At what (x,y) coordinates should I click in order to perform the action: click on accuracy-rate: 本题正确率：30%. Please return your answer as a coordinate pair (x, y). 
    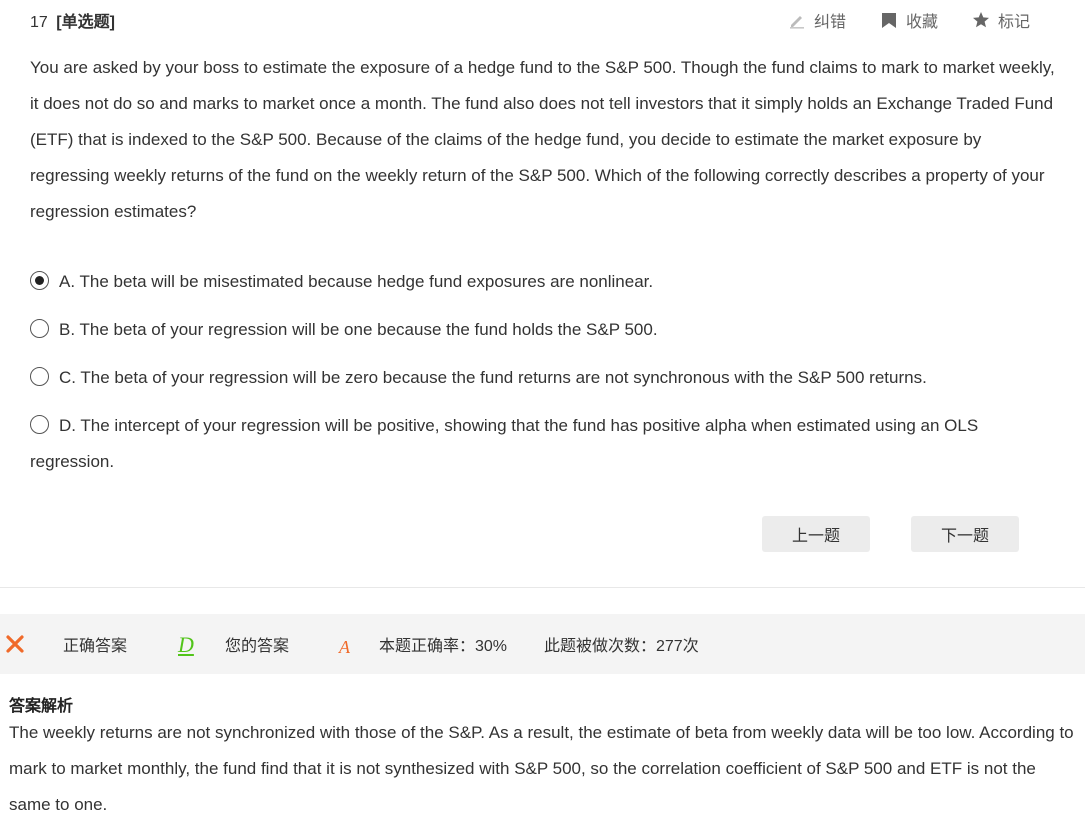
    Looking at the image, I should click on (443, 646).